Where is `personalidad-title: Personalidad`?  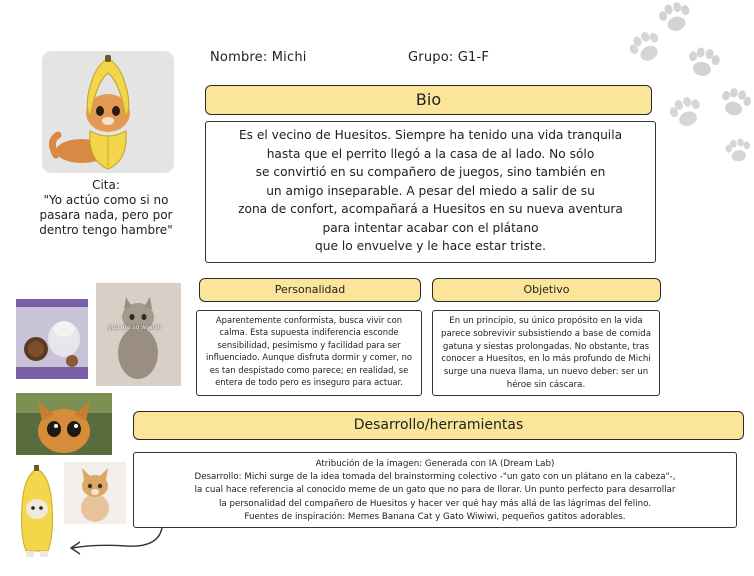
personalidad-title: Personalidad is located at coordinates (310, 289).